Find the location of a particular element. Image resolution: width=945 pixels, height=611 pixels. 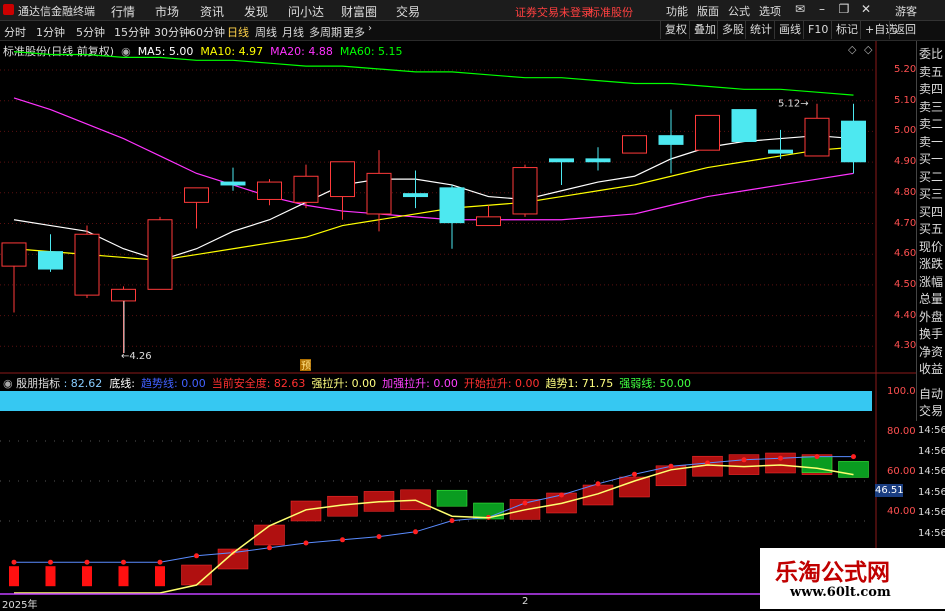

indicator-axis-label: 40.00 is located at coordinates (901, 511).